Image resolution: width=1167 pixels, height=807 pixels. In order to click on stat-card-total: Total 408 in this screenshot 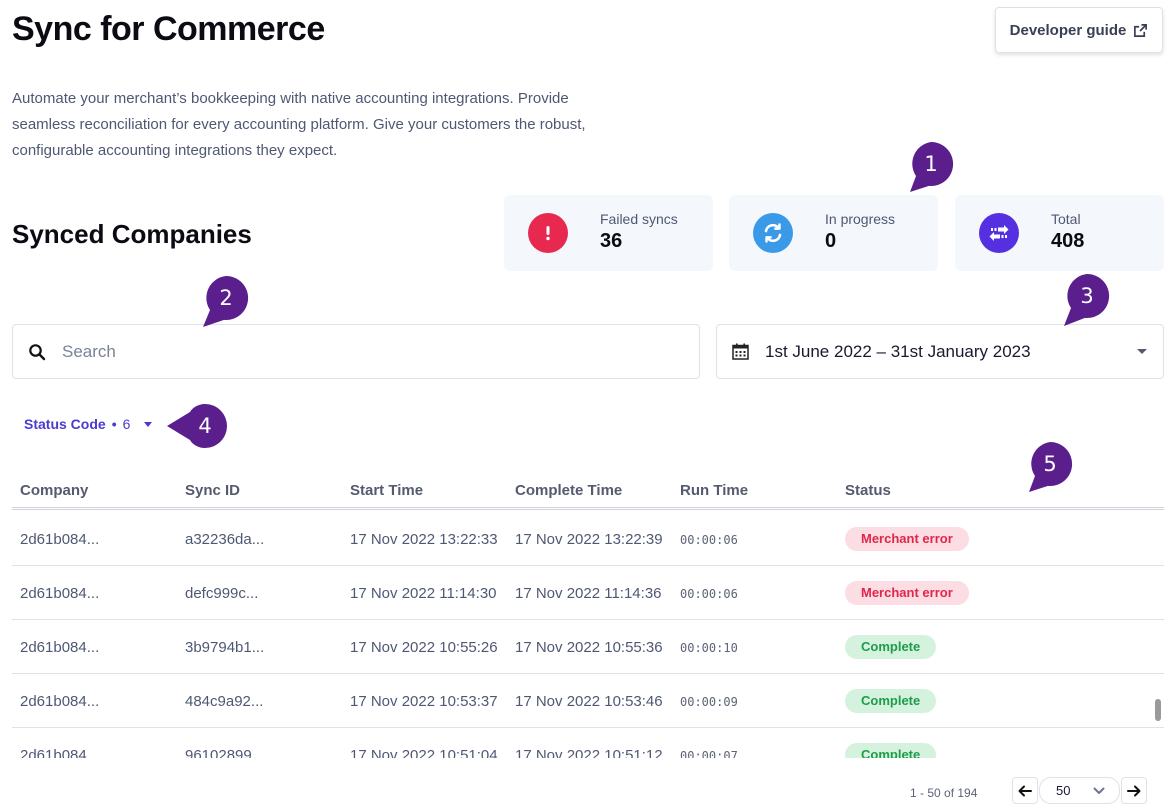, I will do `click(1059, 233)`.